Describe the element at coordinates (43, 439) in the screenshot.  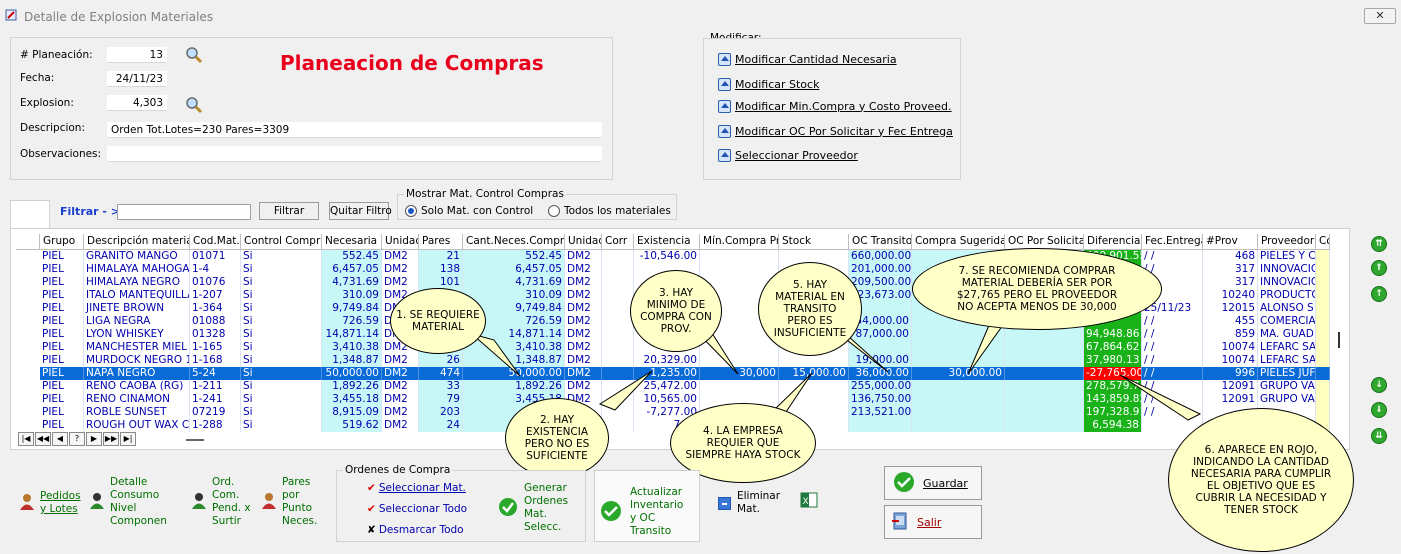
I see `prev-page-button: ◀◀` at that location.